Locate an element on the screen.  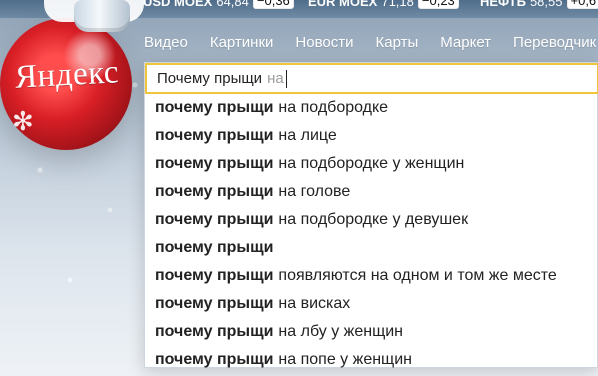
suggestion-rest: на лице is located at coordinates (307, 135).